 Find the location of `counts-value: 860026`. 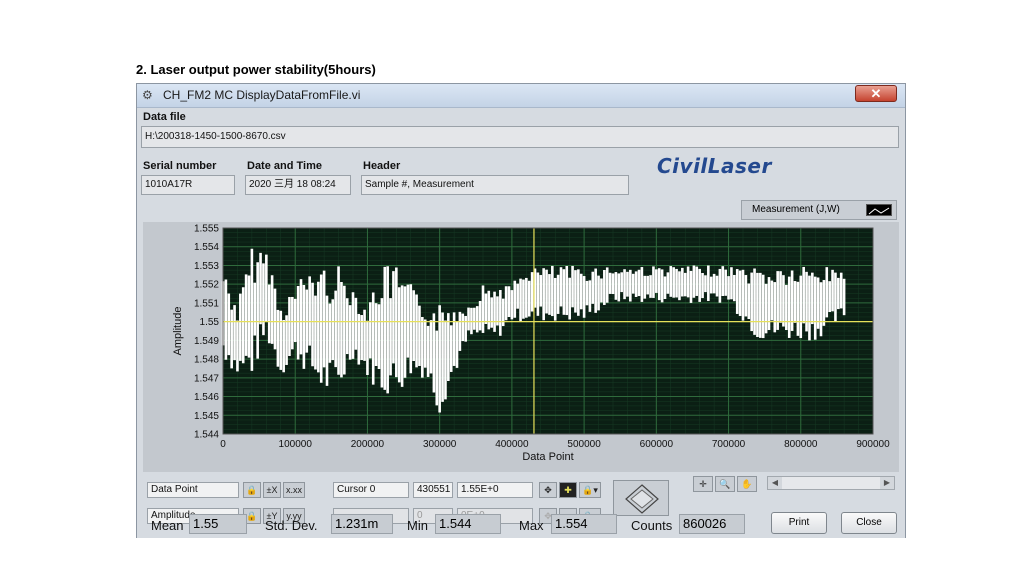

counts-value: 860026 is located at coordinates (712, 524).